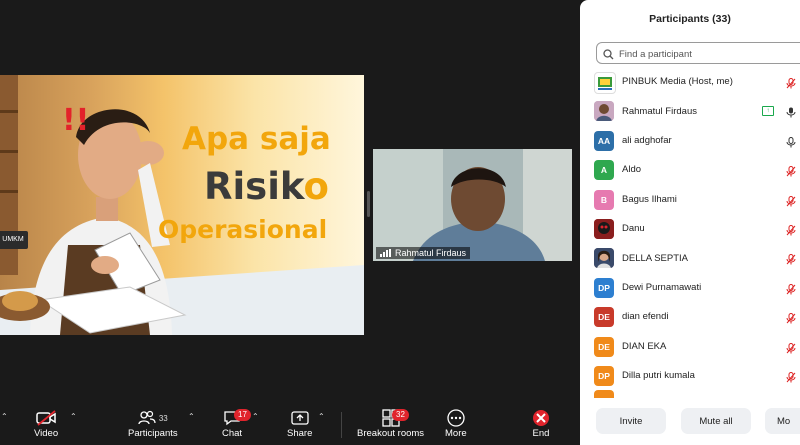 Image resolution: width=800 pixels, height=445 pixels. I want to click on pinbuk-logo-icon, so click(605, 83).